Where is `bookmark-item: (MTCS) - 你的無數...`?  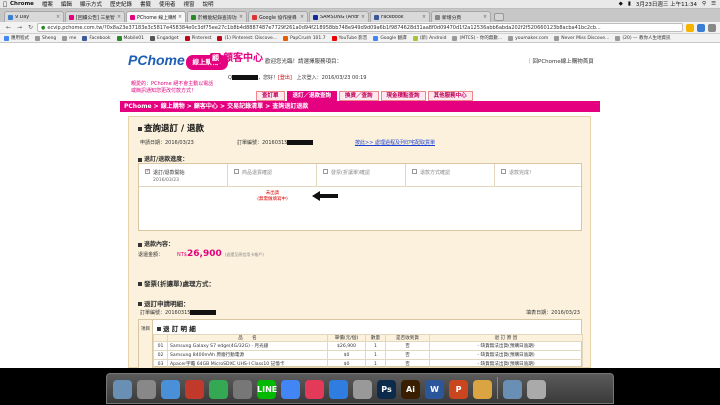
bookmark-item: (MTCS) - 你的無數... is located at coordinates (477, 38).